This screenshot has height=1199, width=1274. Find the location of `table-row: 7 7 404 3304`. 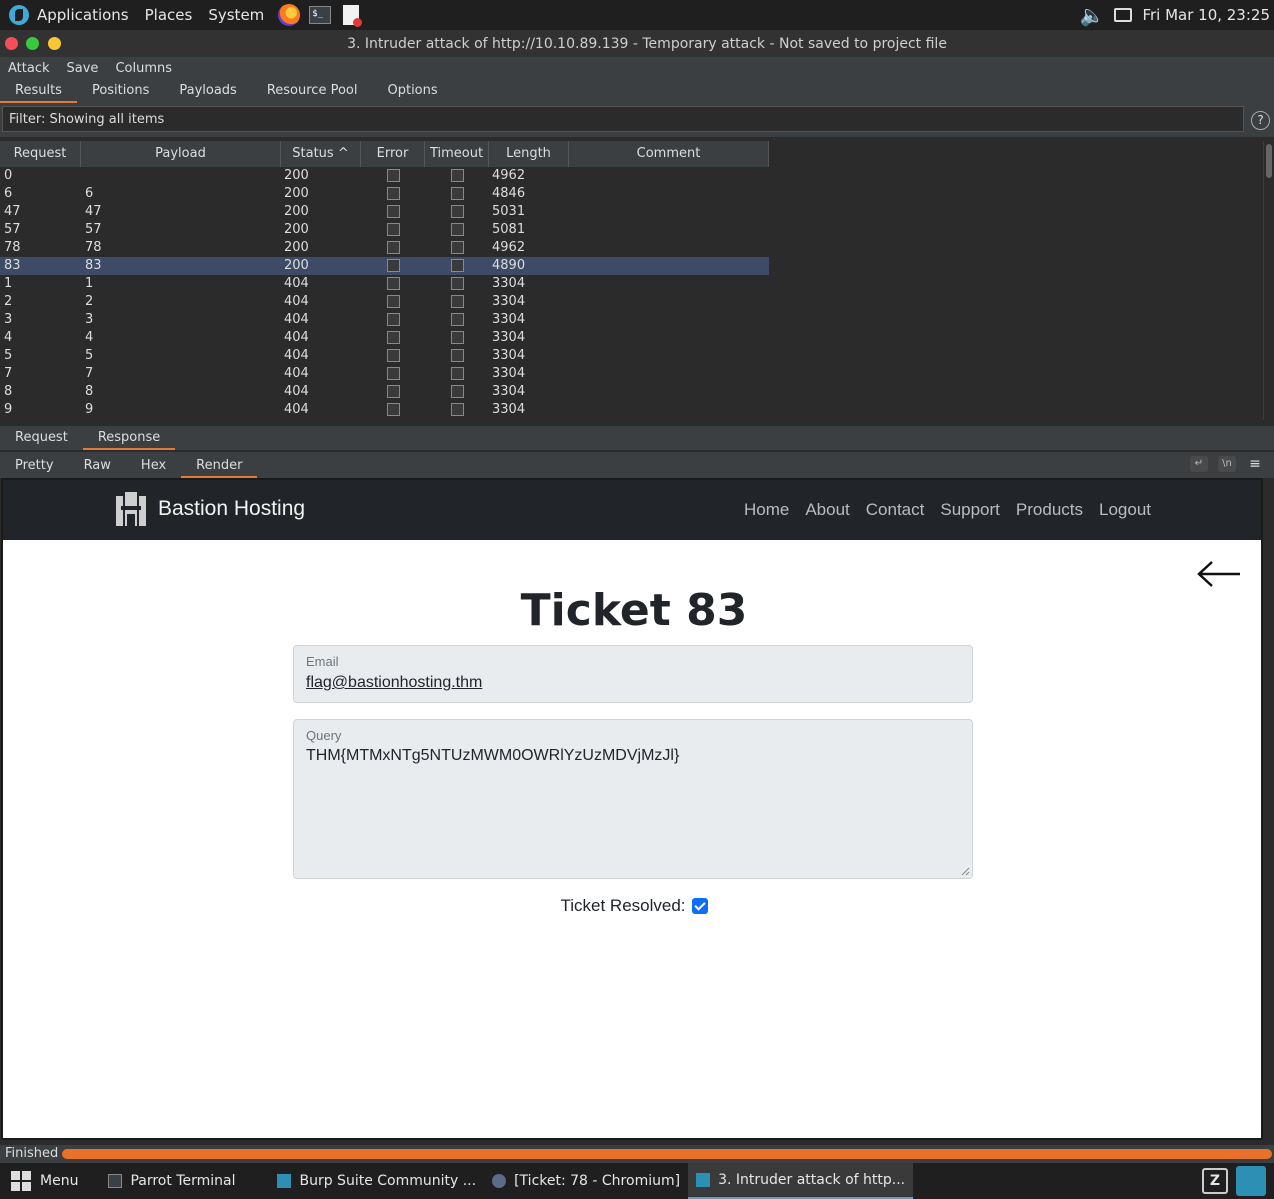

table-row: 7 7 404 3304 is located at coordinates (384, 374).